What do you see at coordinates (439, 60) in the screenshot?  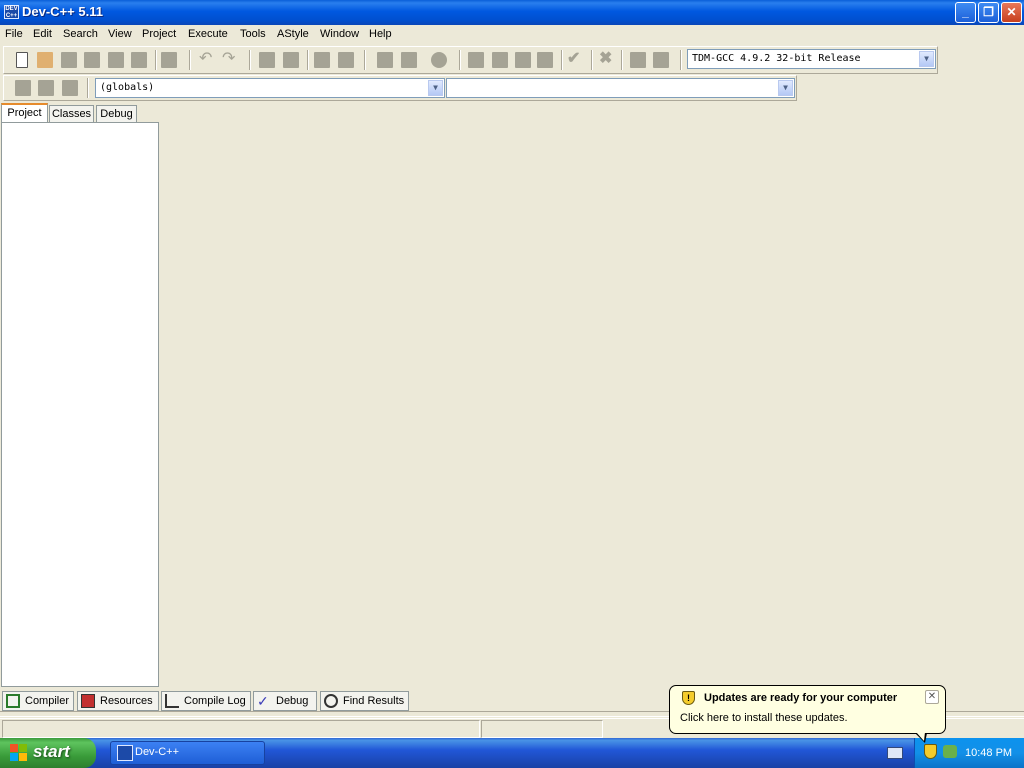 I see `goto-line-icon` at bounding box center [439, 60].